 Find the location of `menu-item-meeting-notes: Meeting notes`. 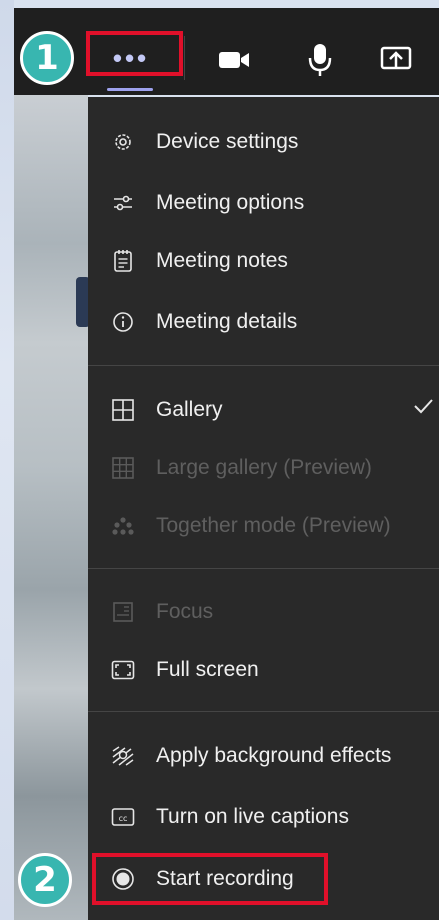

menu-item-meeting-notes: Meeting notes is located at coordinates (263, 261).